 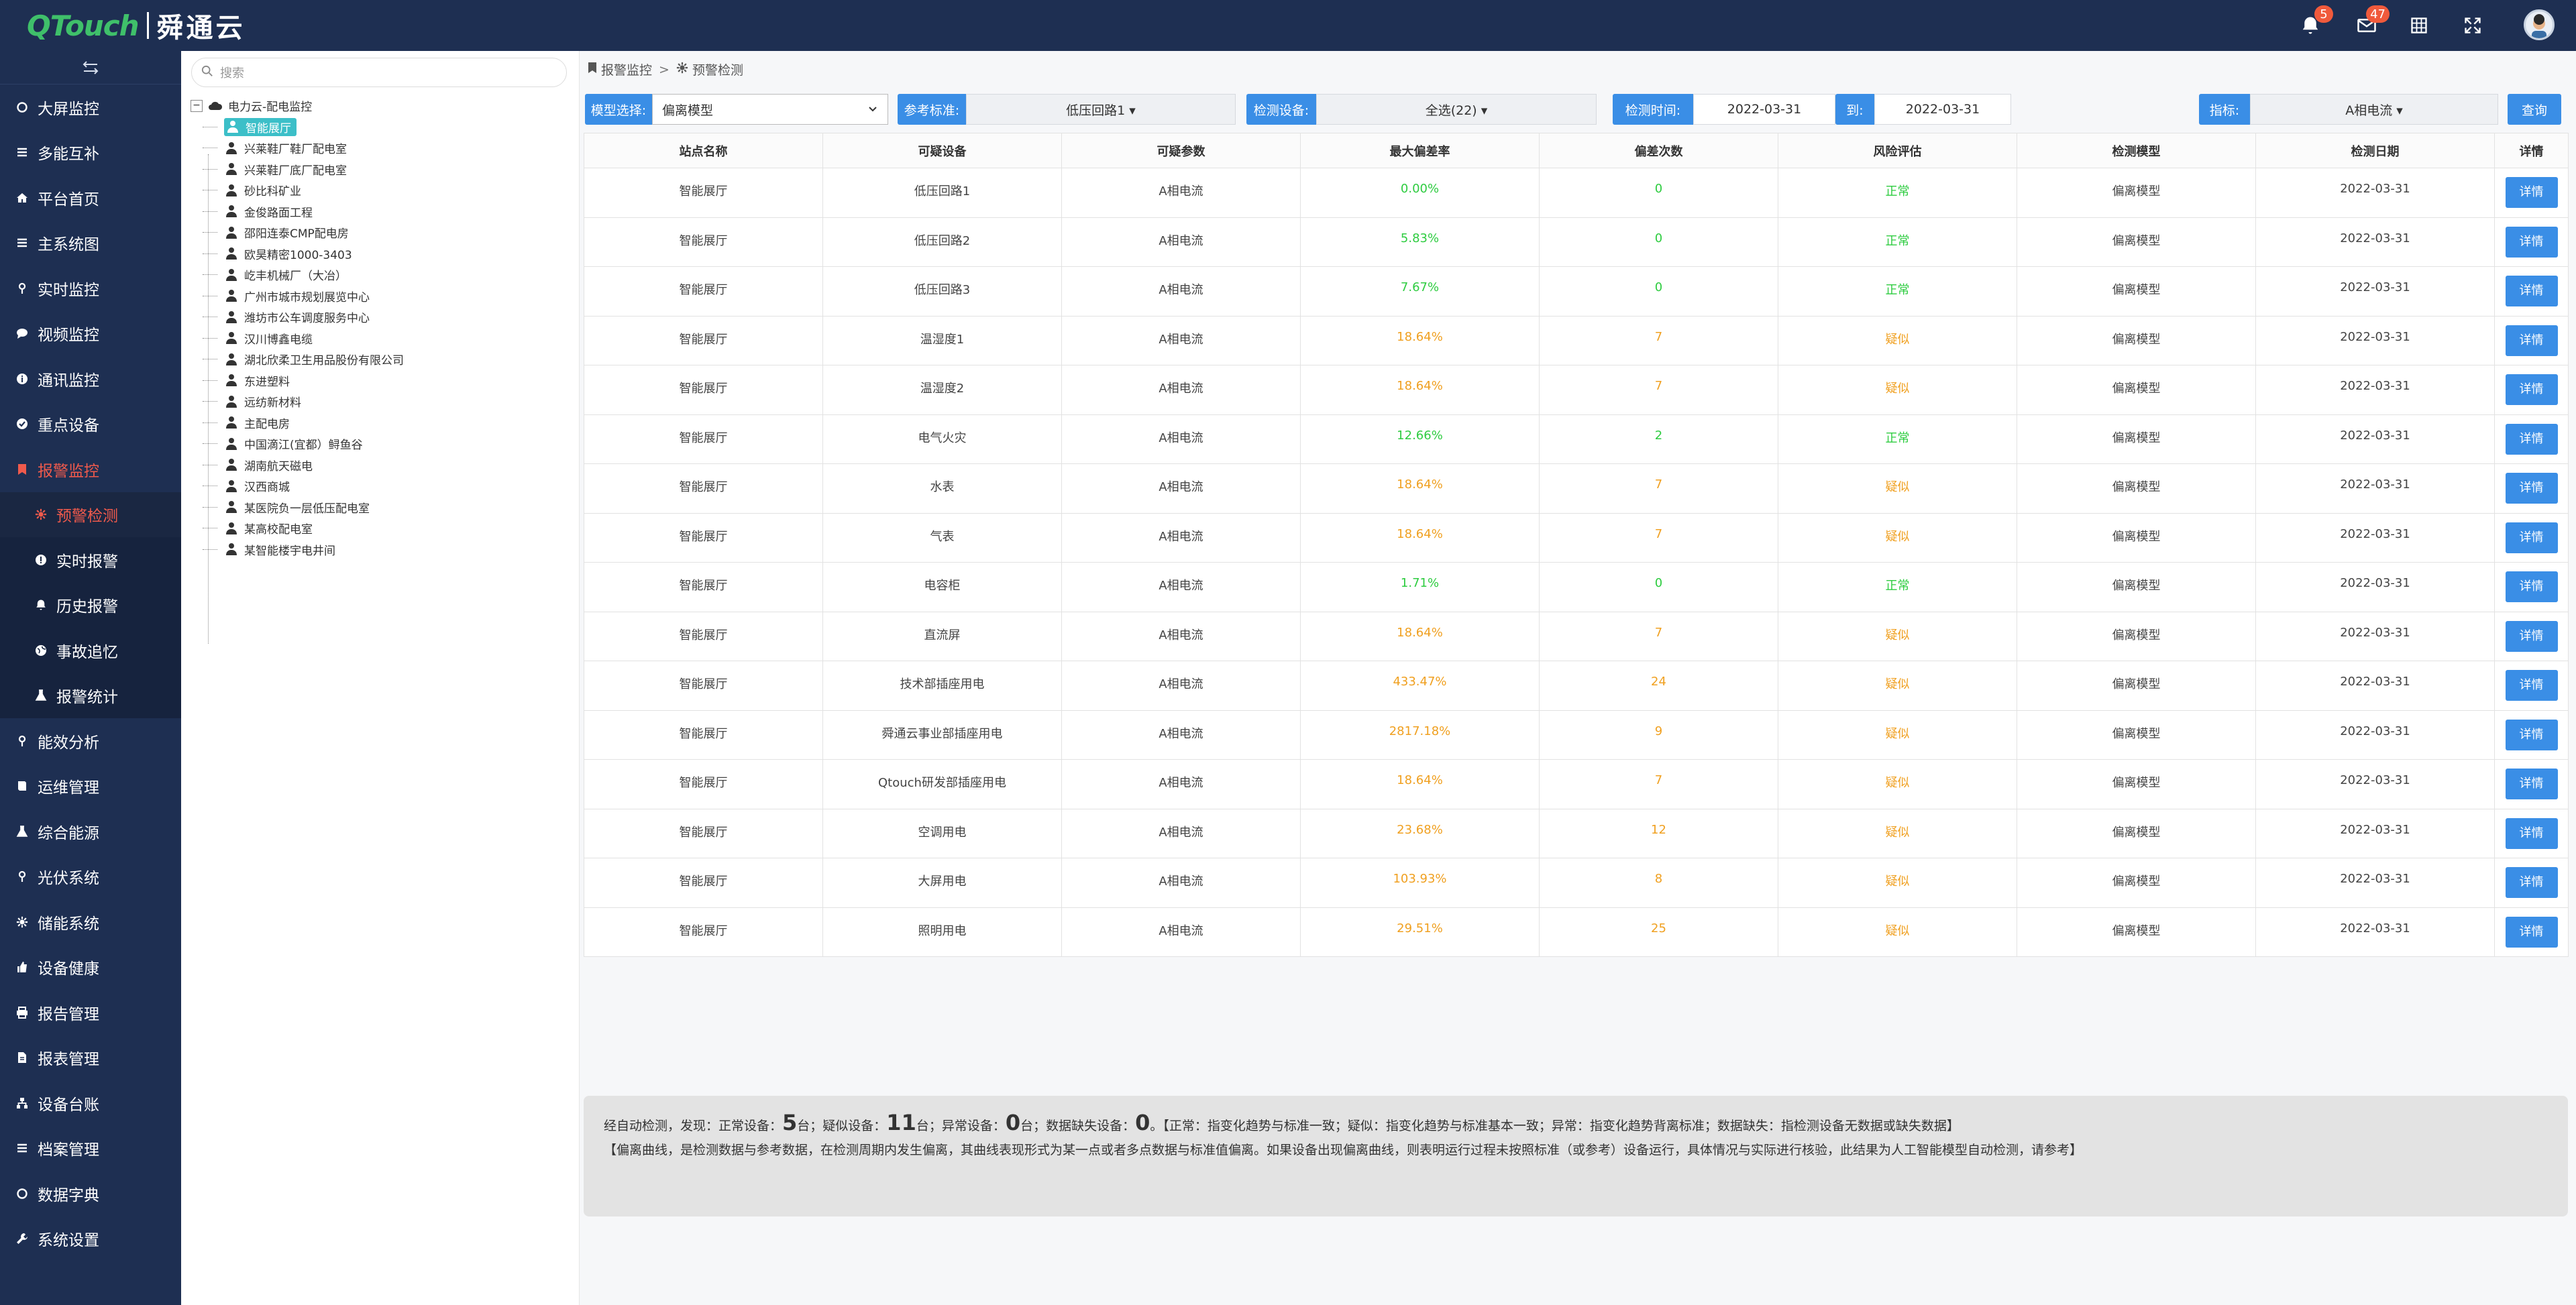 I want to click on sidebar-item: 历史报警, so click(x=90, y=605).